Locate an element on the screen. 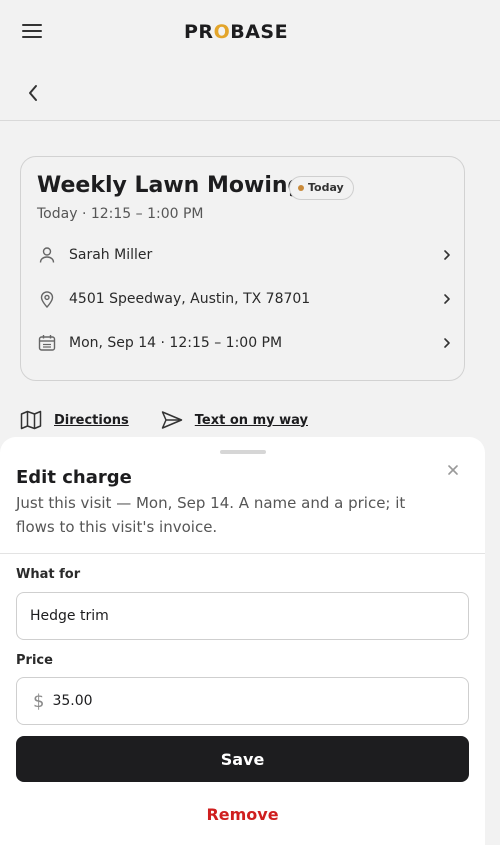  remove-button: Remove is located at coordinates (242, 814).